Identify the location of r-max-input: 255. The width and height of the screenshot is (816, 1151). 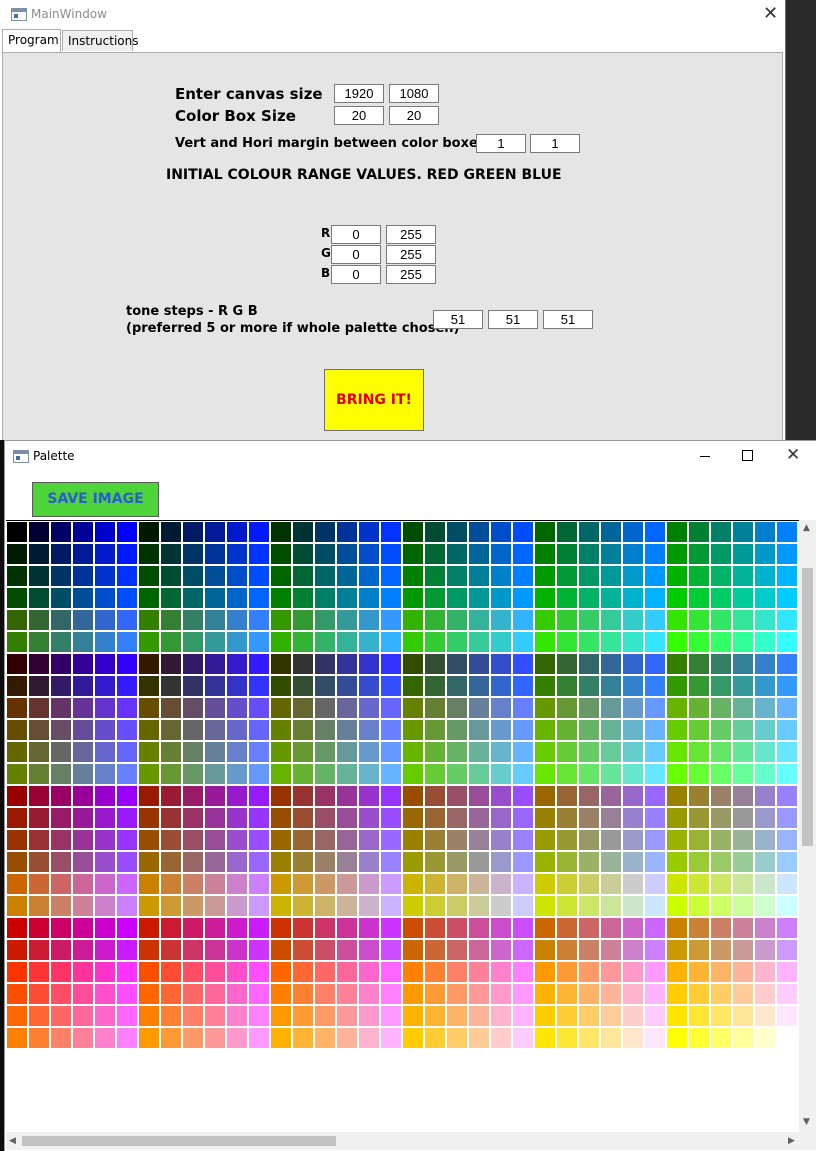
(411, 234).